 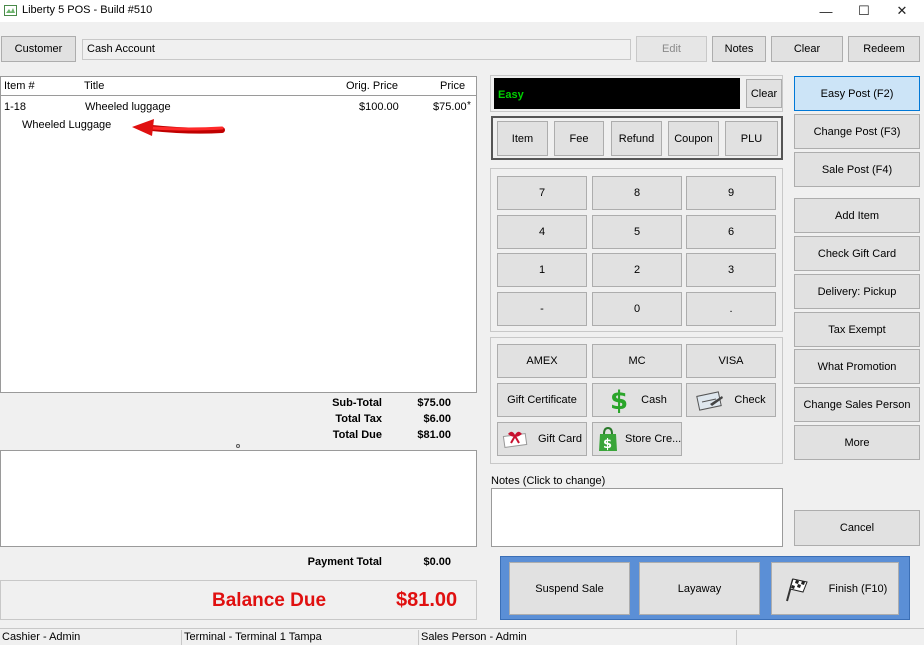 I want to click on row-subtitle: Wheeled Luggage, so click(x=67, y=125).